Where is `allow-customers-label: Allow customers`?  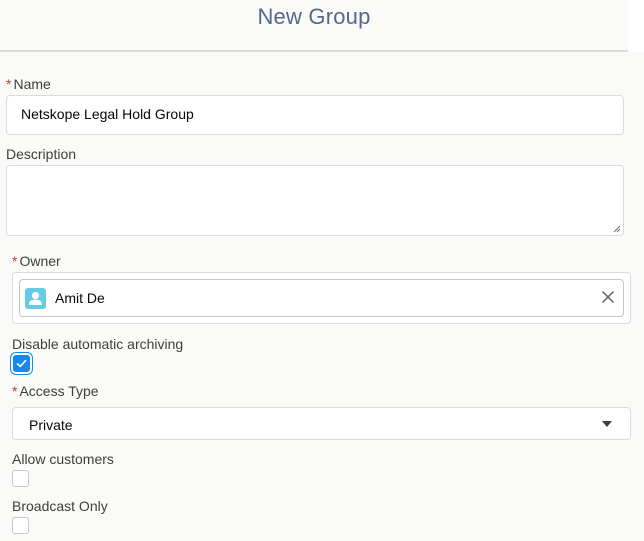
allow-customers-label: Allow customers is located at coordinates (63, 459).